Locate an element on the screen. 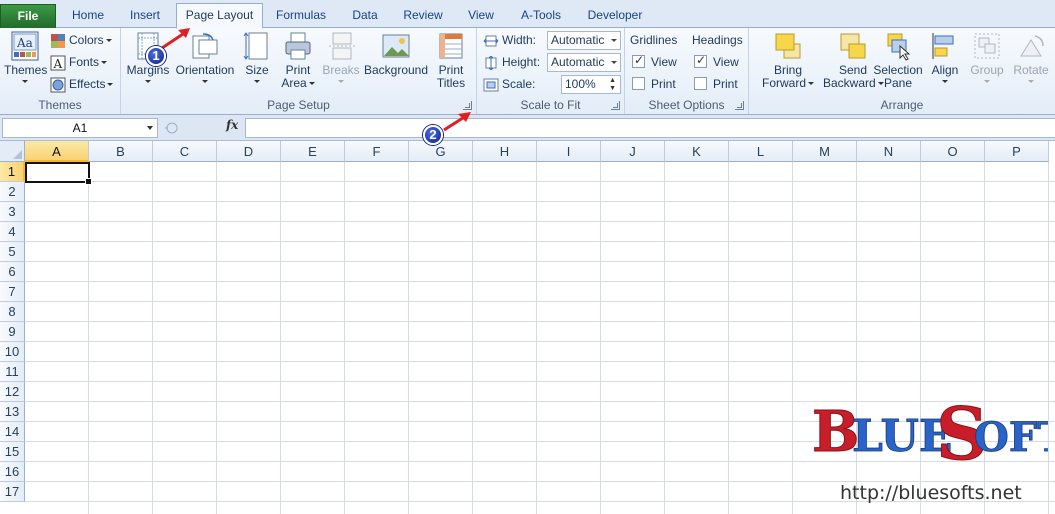 The height and width of the screenshot is (514, 1055). print-area-button: Print Area is located at coordinates (298, 60).